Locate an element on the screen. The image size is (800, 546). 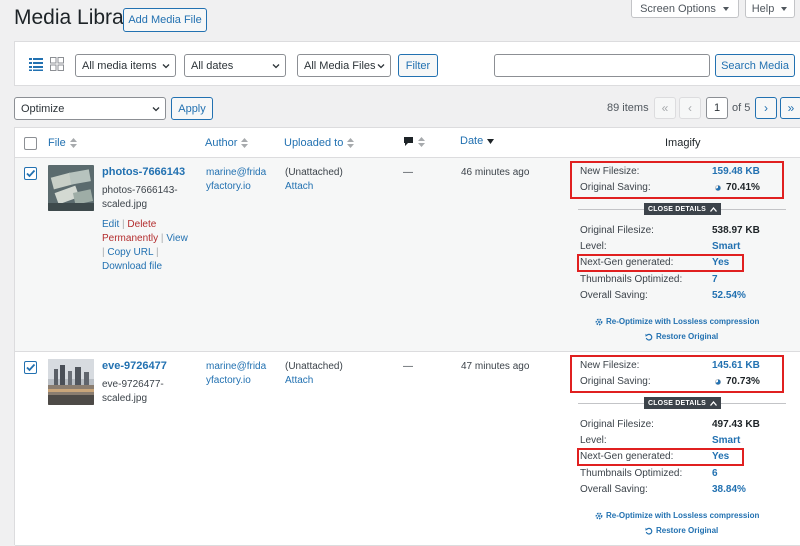
file-name: eve-9726477- scaled.jpg is located at coordinates (133, 392).